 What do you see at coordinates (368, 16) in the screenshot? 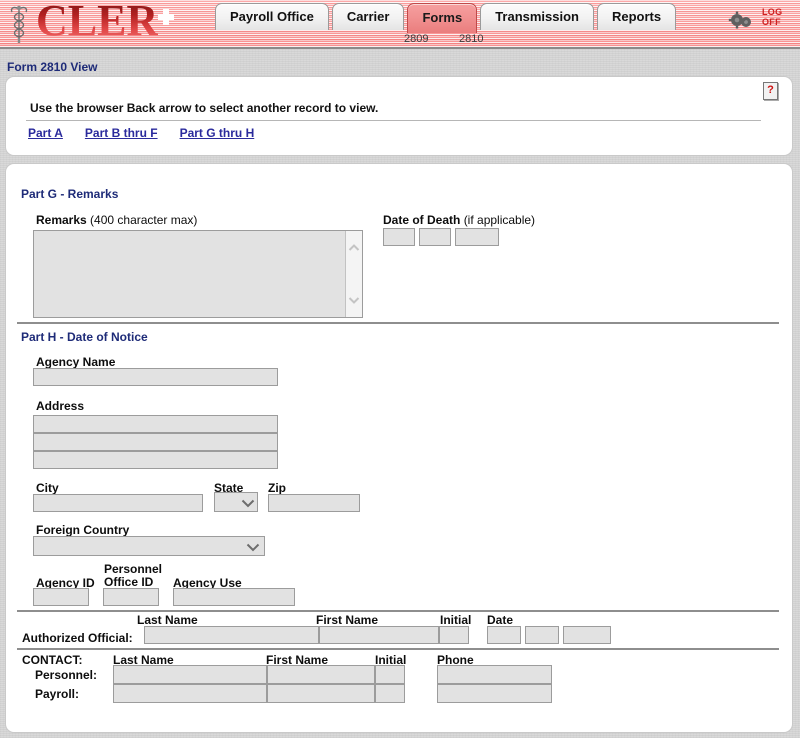
I see `tab-carrier: Carrier` at bounding box center [368, 16].